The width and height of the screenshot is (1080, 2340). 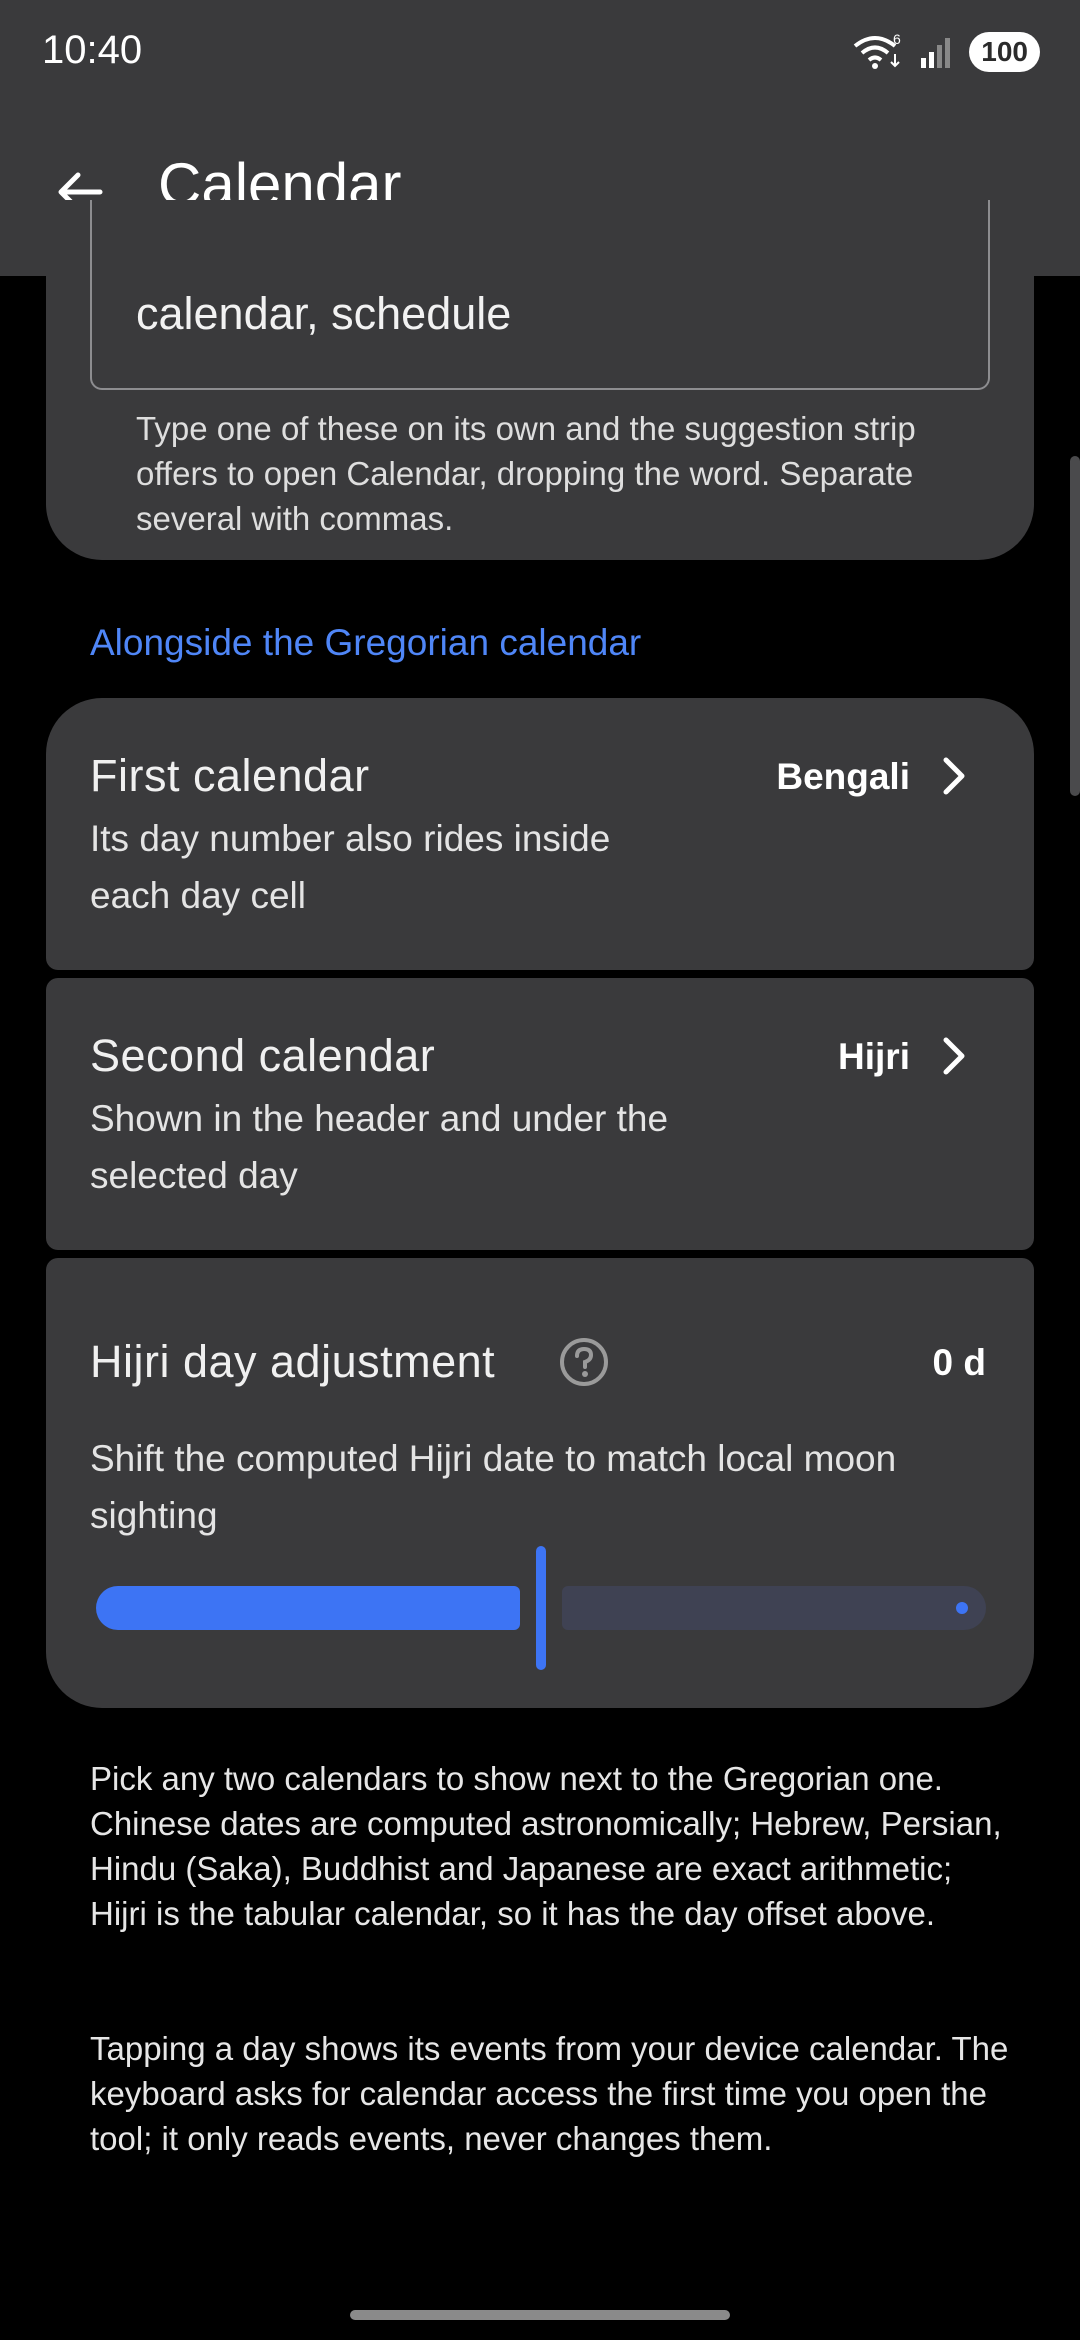 What do you see at coordinates (366, 642) in the screenshot?
I see `section-header: Alongside the Gregorian calendar` at bounding box center [366, 642].